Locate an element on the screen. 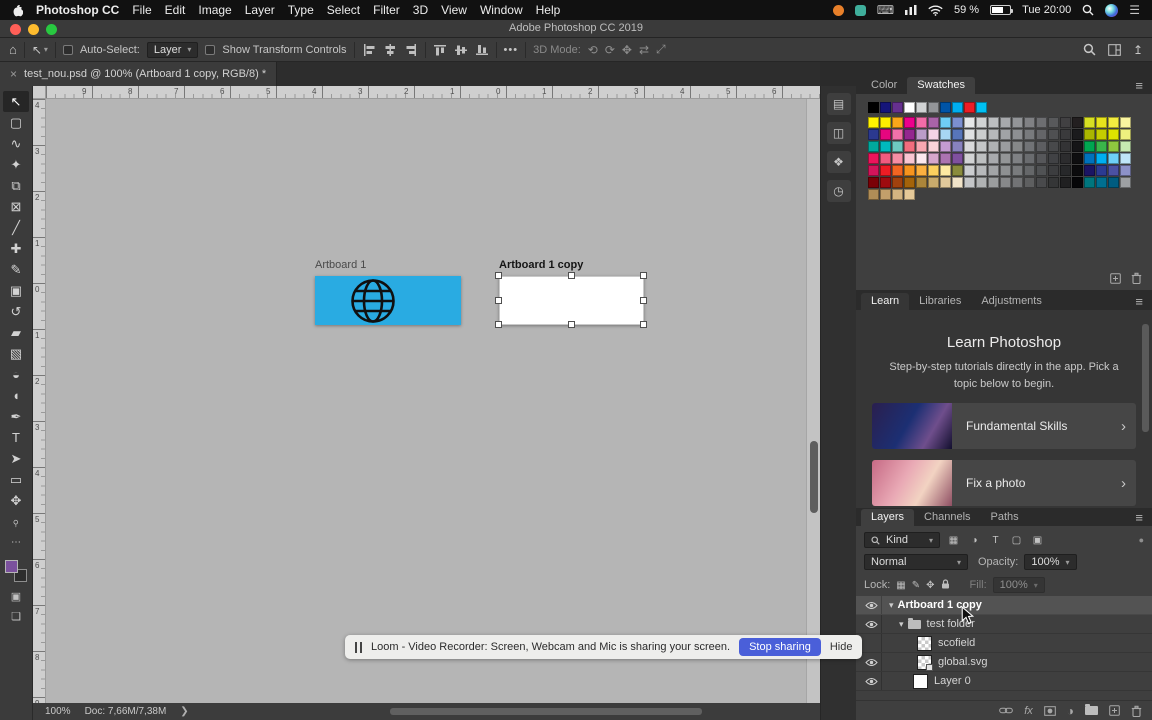 Image resolution: width=1152 pixels, height=720 pixels. pen-tool: ✒ is located at coordinates (16, 416).